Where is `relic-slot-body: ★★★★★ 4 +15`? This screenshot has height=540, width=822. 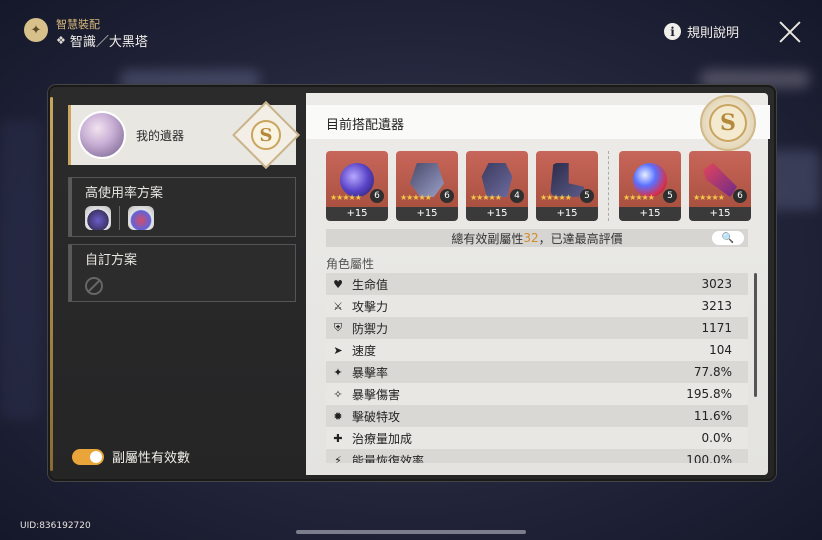 relic-slot-body: ★★★★★ 4 +15 is located at coordinates (497, 186).